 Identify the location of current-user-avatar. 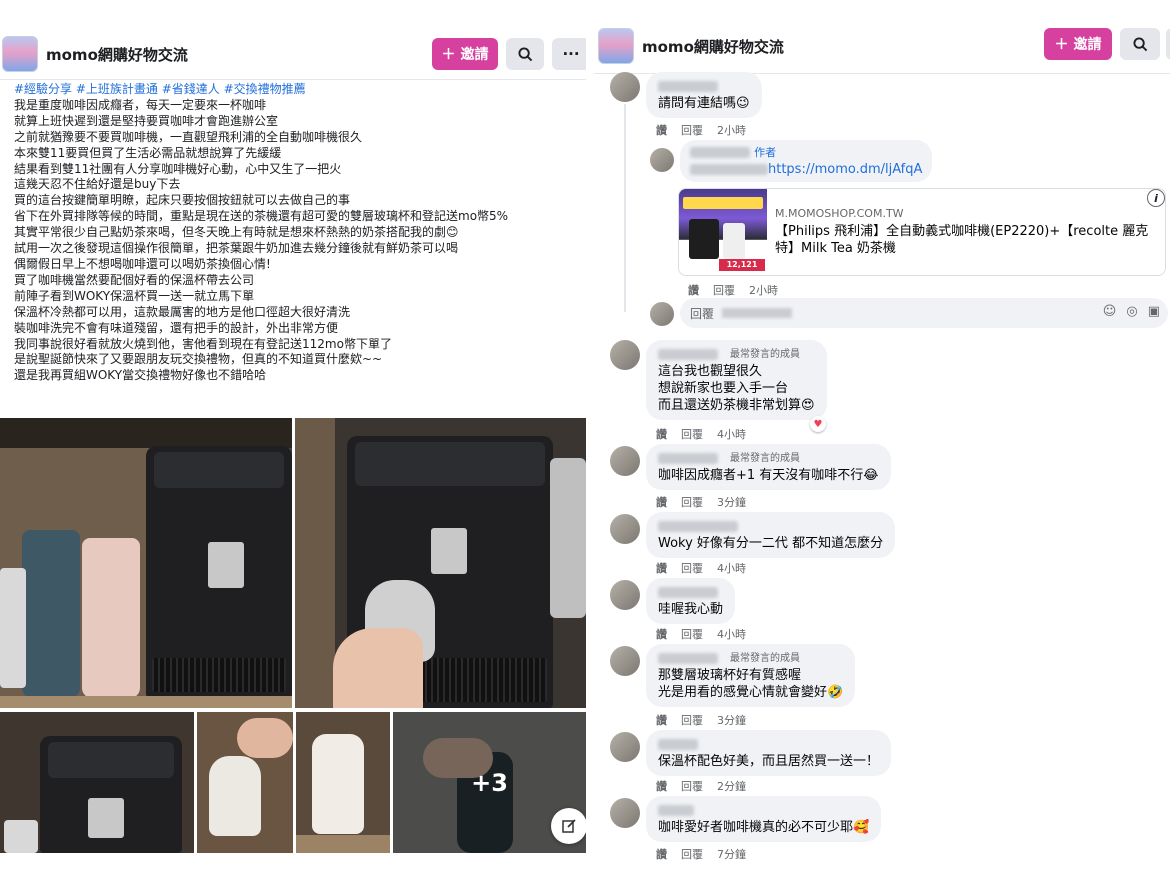
(662, 314).